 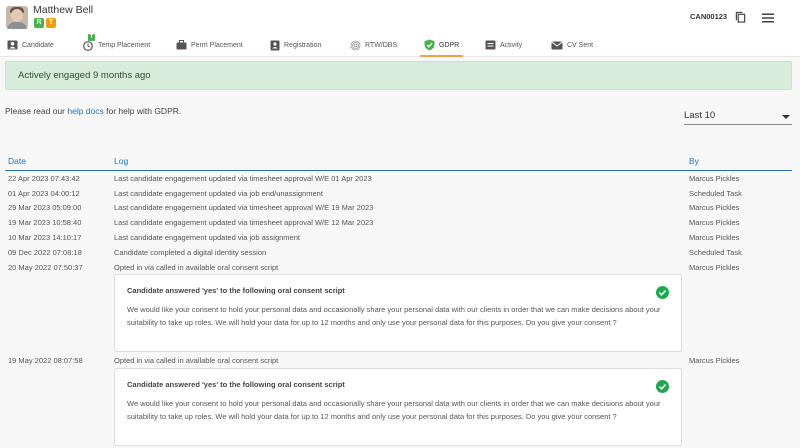 I want to click on tab-label: CV Sent, so click(x=580, y=45).